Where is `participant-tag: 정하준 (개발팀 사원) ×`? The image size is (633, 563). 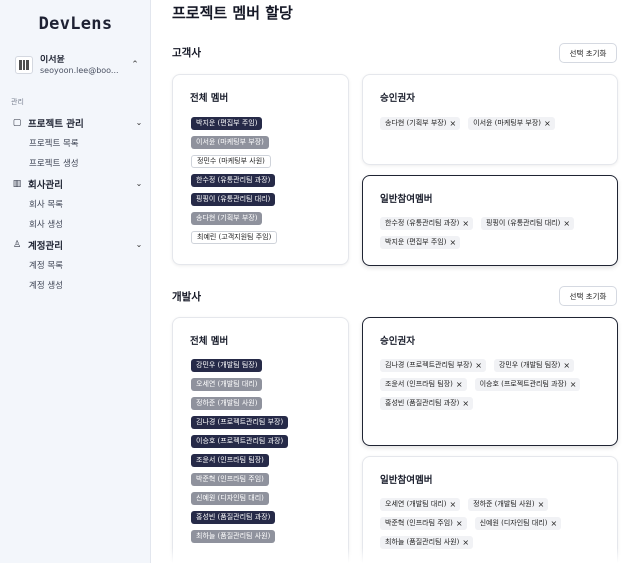
participant-tag: 정하준 (개발팀 사원) × is located at coordinates (508, 504).